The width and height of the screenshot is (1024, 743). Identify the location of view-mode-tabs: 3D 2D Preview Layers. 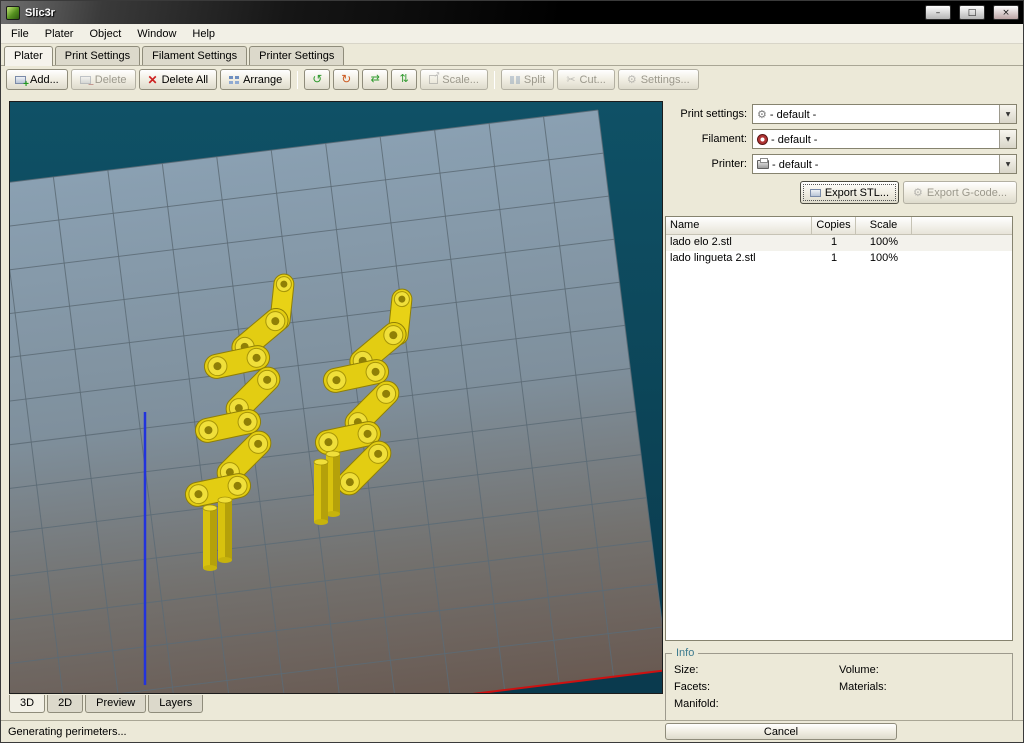
(107, 704).